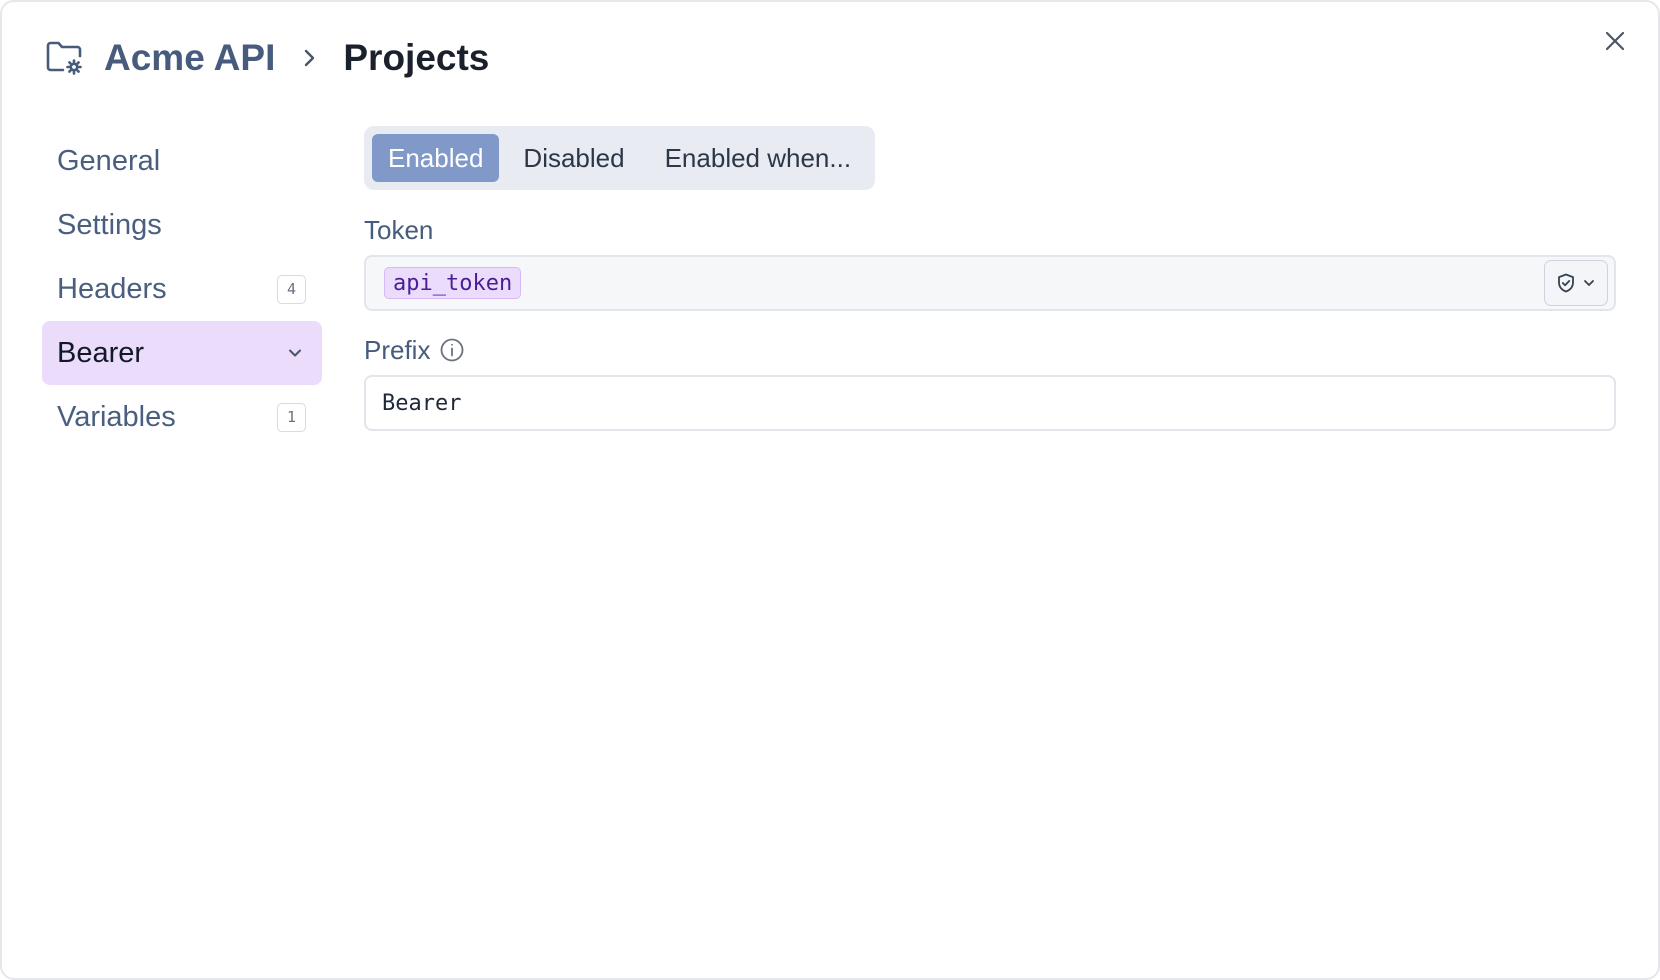 This screenshot has width=1660, height=980. What do you see at coordinates (436, 158) in the screenshot?
I see `mode-enabled-button: Enabled` at bounding box center [436, 158].